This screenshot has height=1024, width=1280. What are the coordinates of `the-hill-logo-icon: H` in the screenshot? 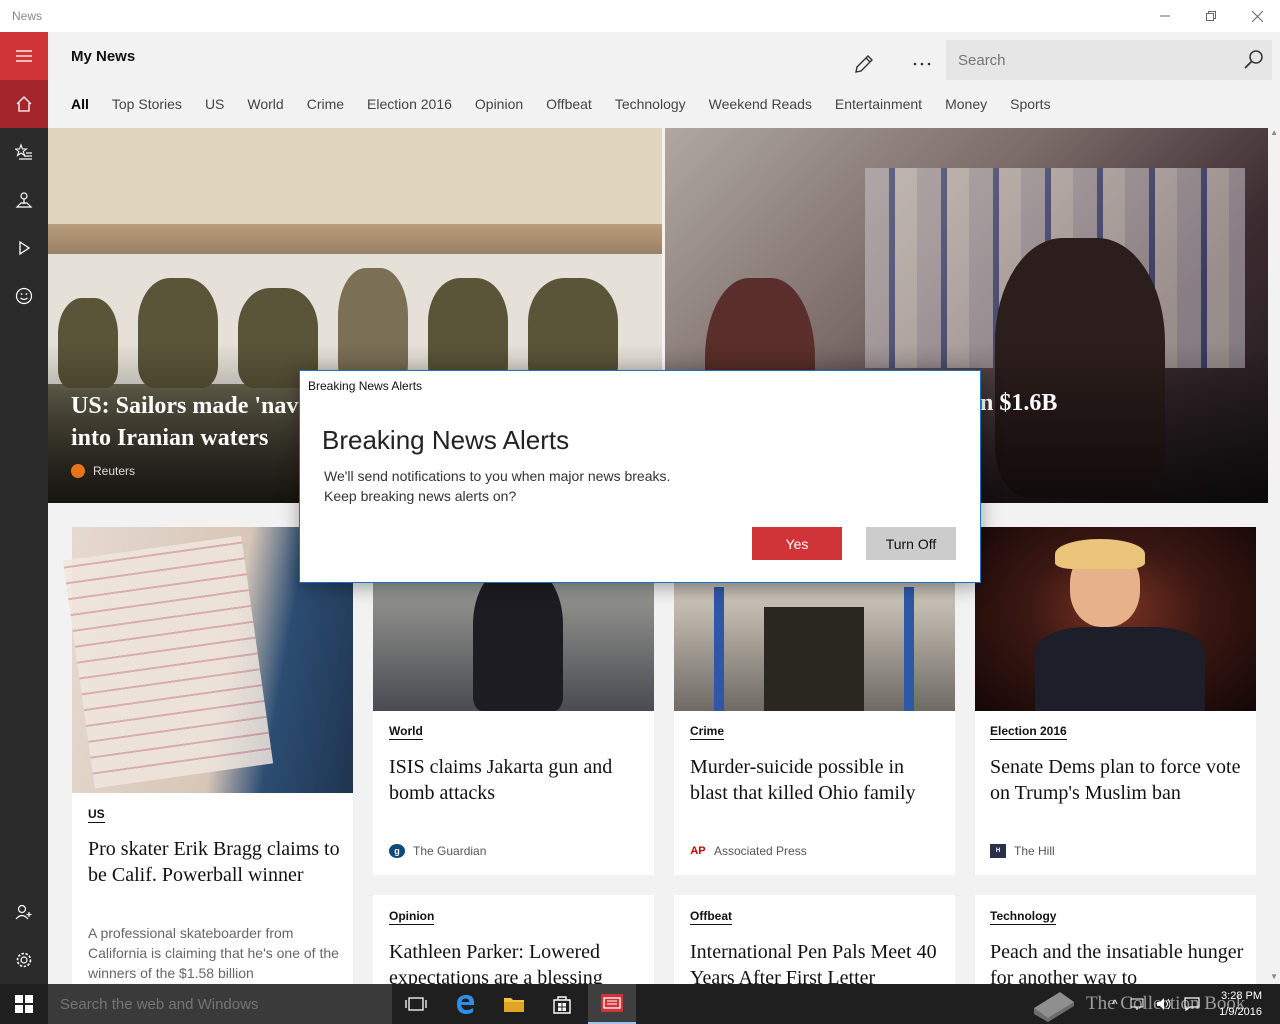 It's located at (998, 851).